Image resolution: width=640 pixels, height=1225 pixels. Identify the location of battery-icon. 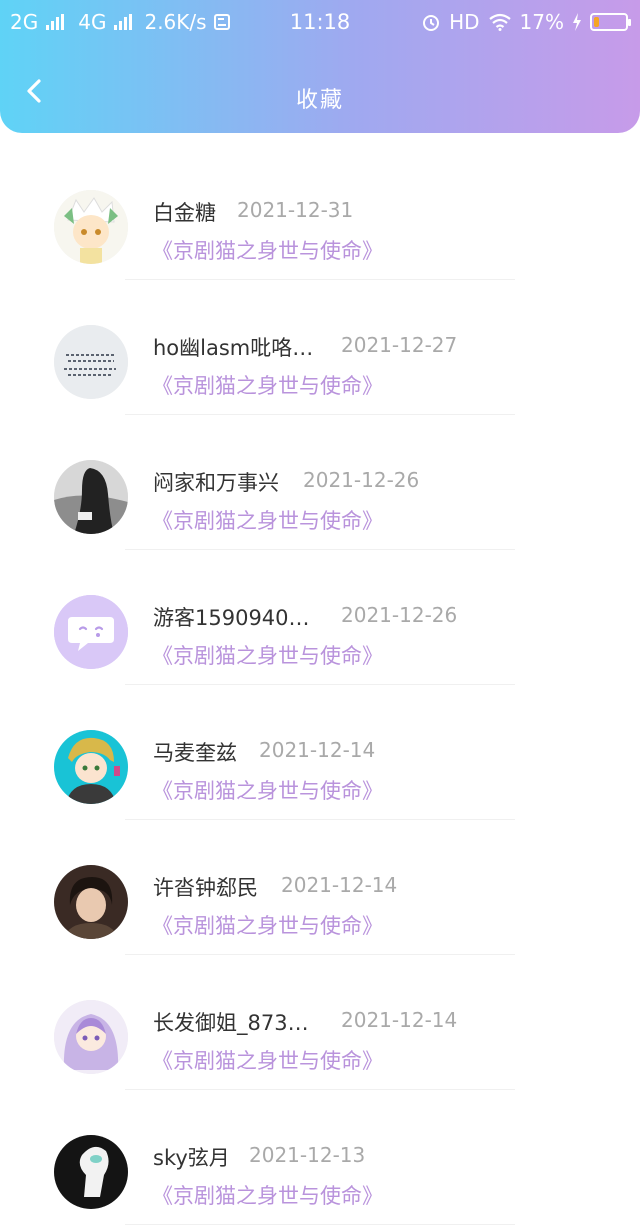
(610, 22).